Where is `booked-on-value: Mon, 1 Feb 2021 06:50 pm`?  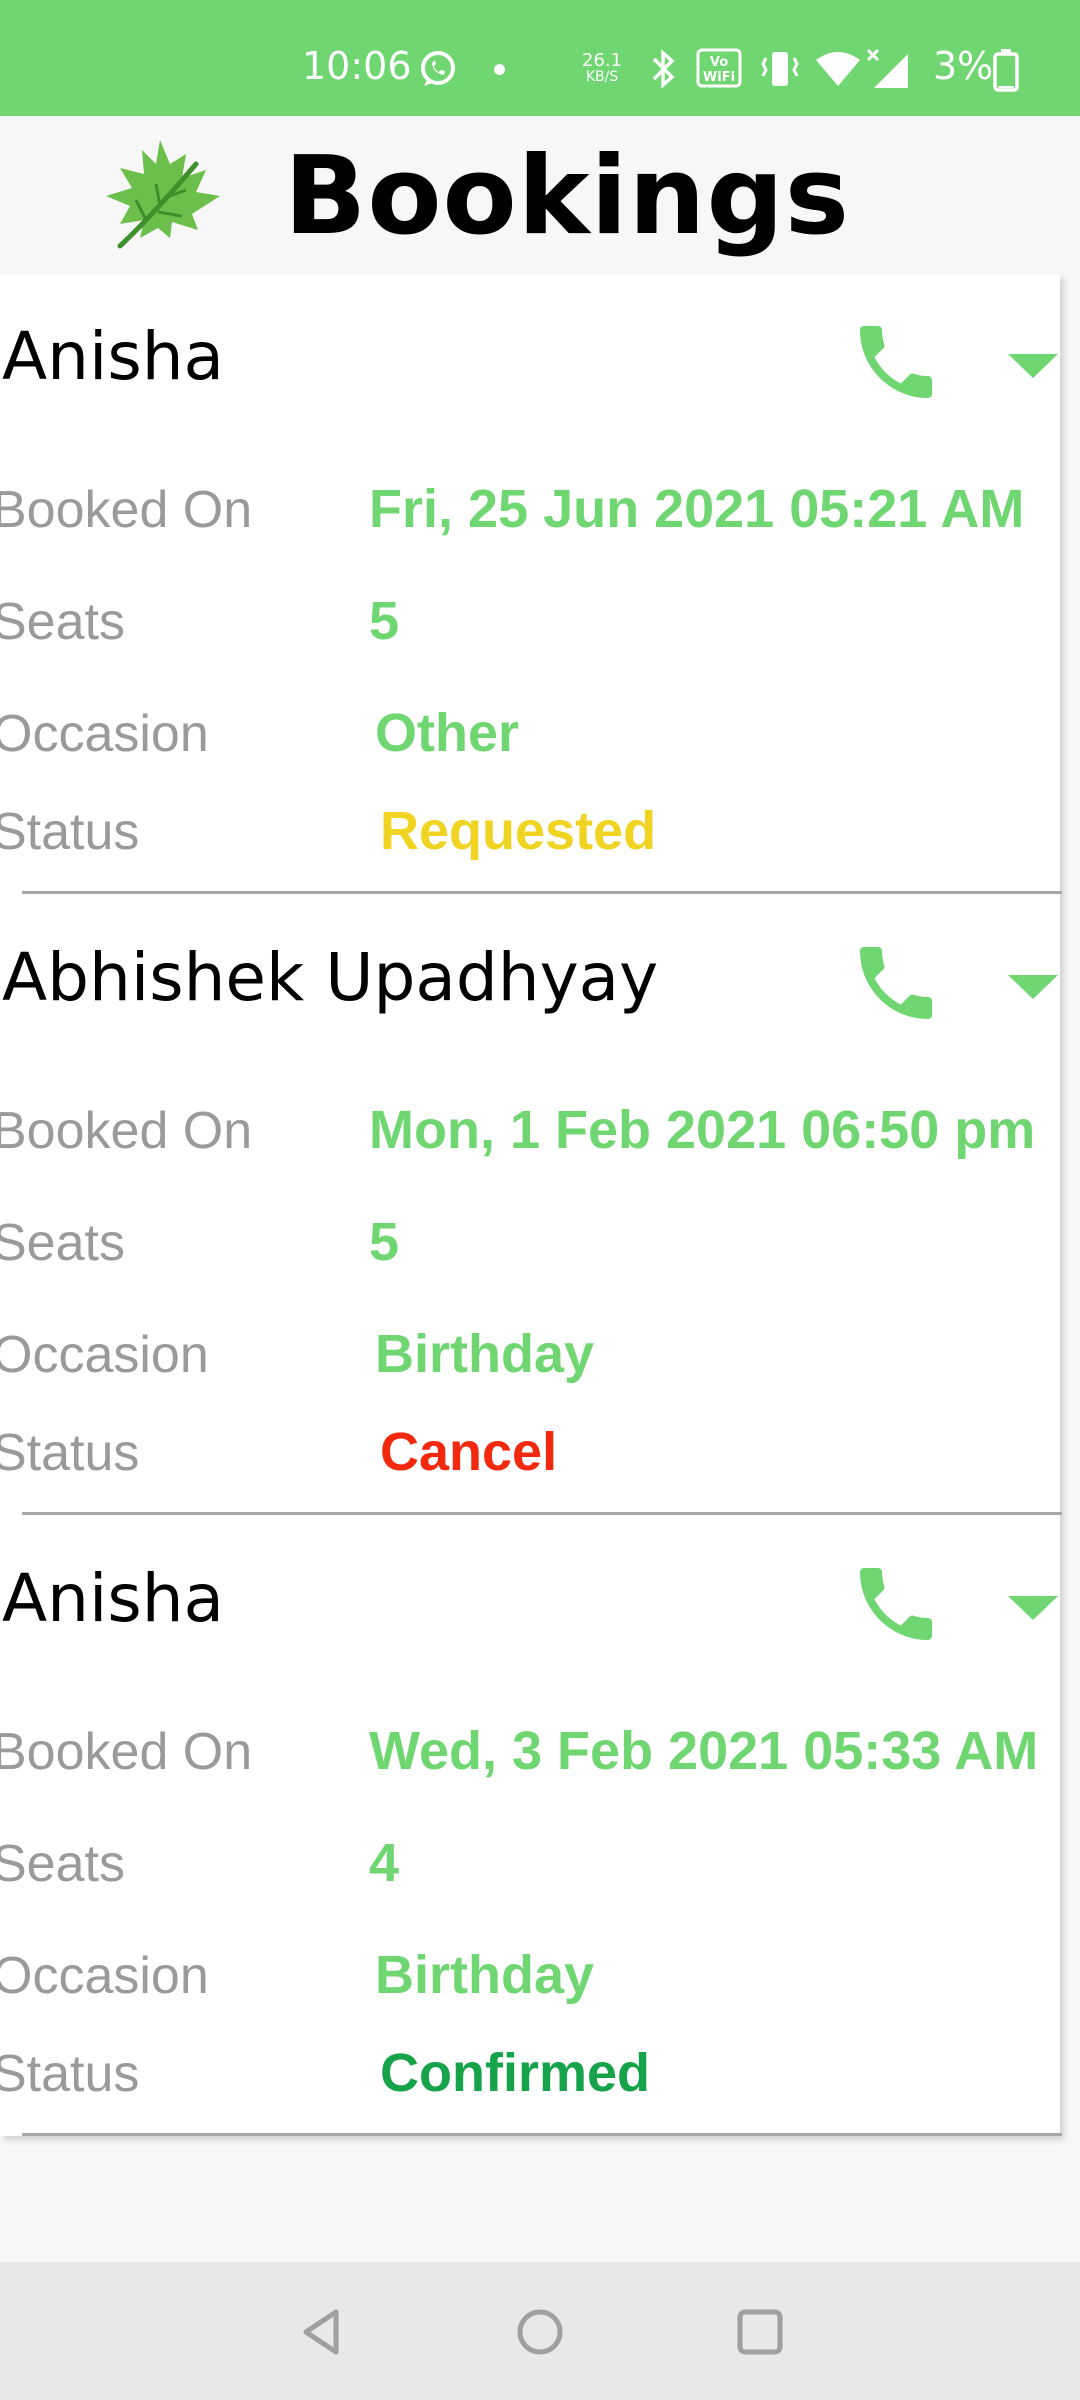
booked-on-value: Mon, 1 Feb 2021 06:50 pm is located at coordinates (702, 1130).